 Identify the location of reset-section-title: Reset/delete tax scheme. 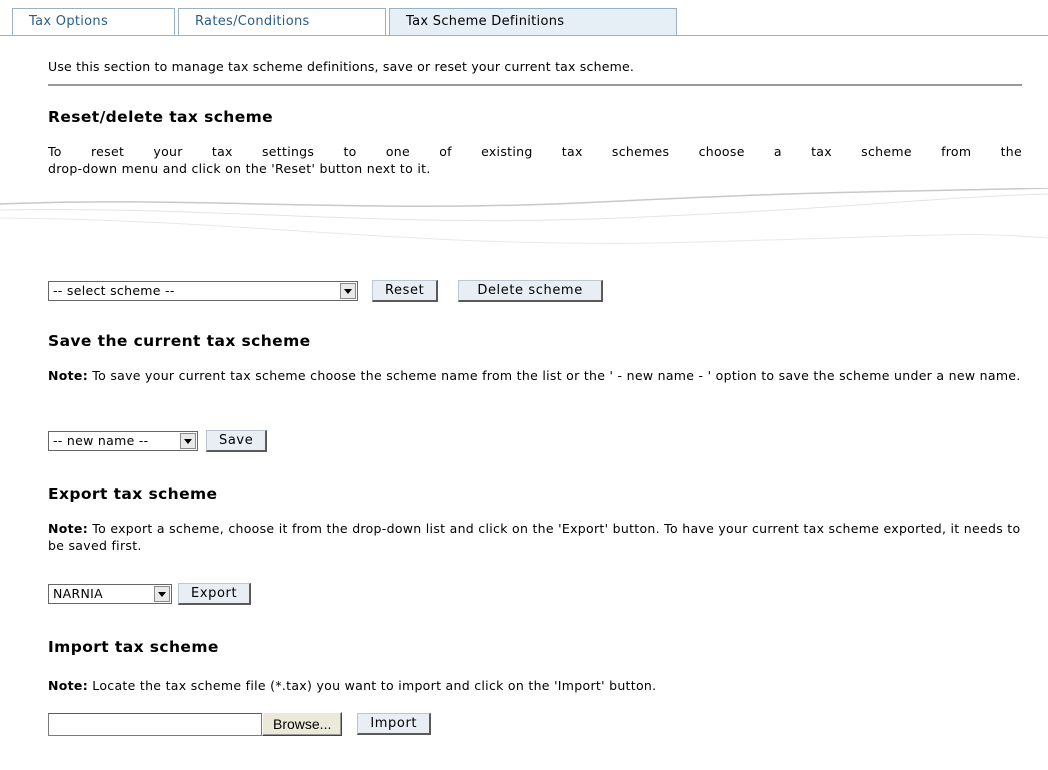
(161, 117).